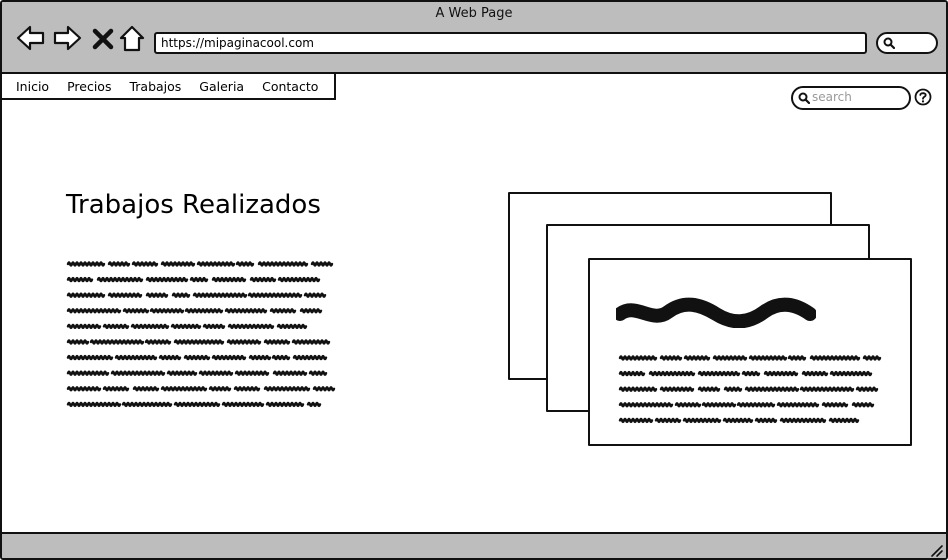 Image resolution: width=948 pixels, height=560 pixels. What do you see at coordinates (857, 97) in the screenshot?
I see `search-input` at bounding box center [857, 97].